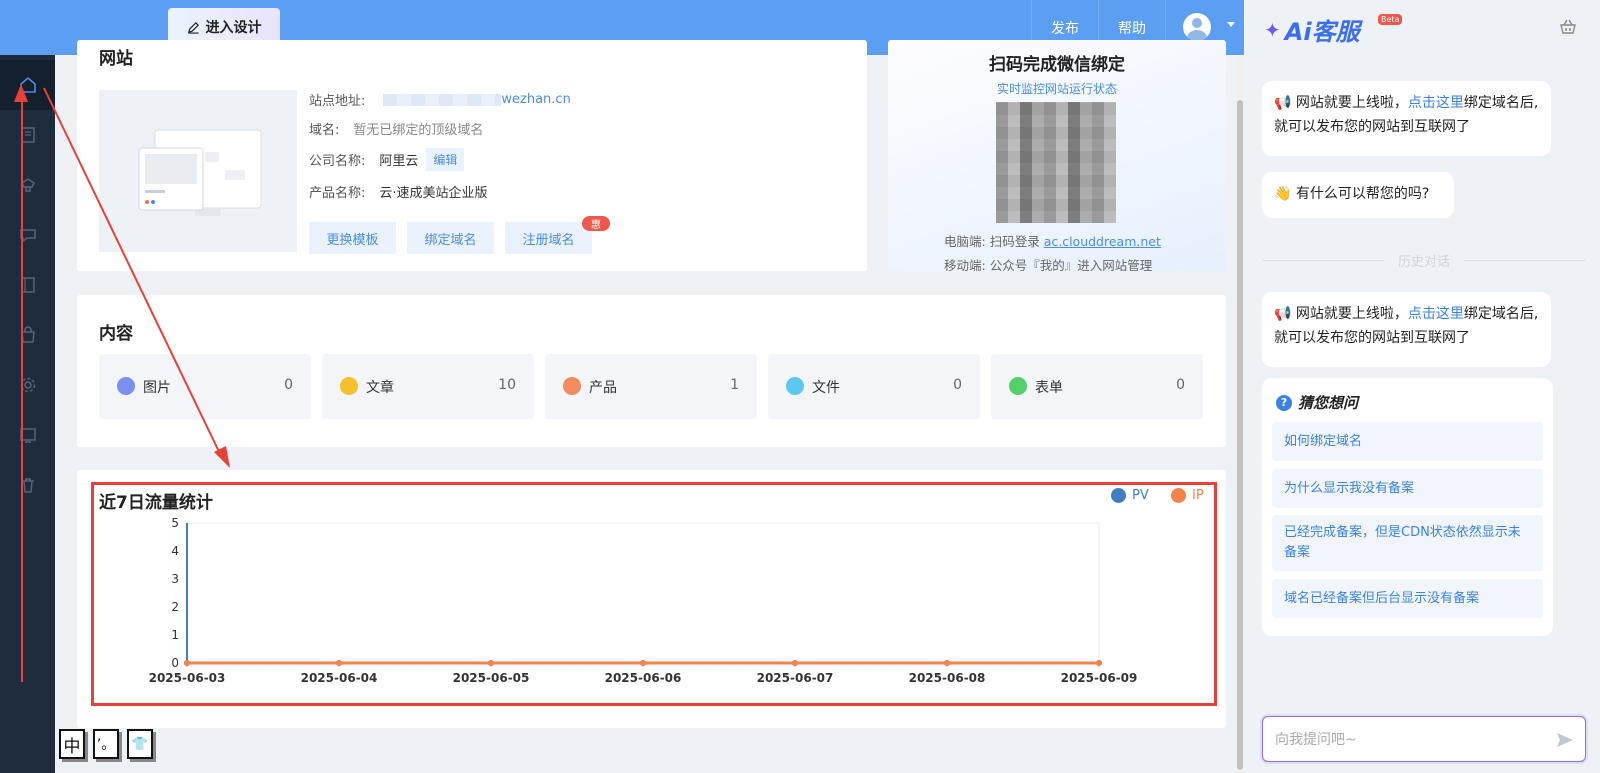 The width and height of the screenshot is (1600, 773). What do you see at coordinates (734, 385) in the screenshot?
I see `stat-count: 1` at bounding box center [734, 385].